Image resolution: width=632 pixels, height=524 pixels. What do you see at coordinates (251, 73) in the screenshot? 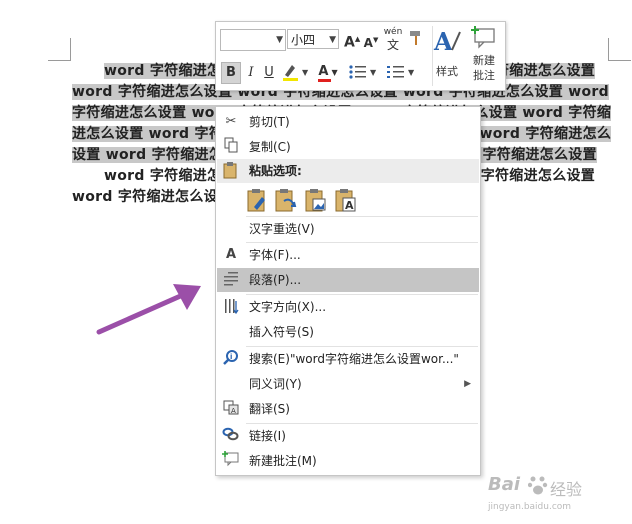
I see `italic-button: I` at bounding box center [251, 73].